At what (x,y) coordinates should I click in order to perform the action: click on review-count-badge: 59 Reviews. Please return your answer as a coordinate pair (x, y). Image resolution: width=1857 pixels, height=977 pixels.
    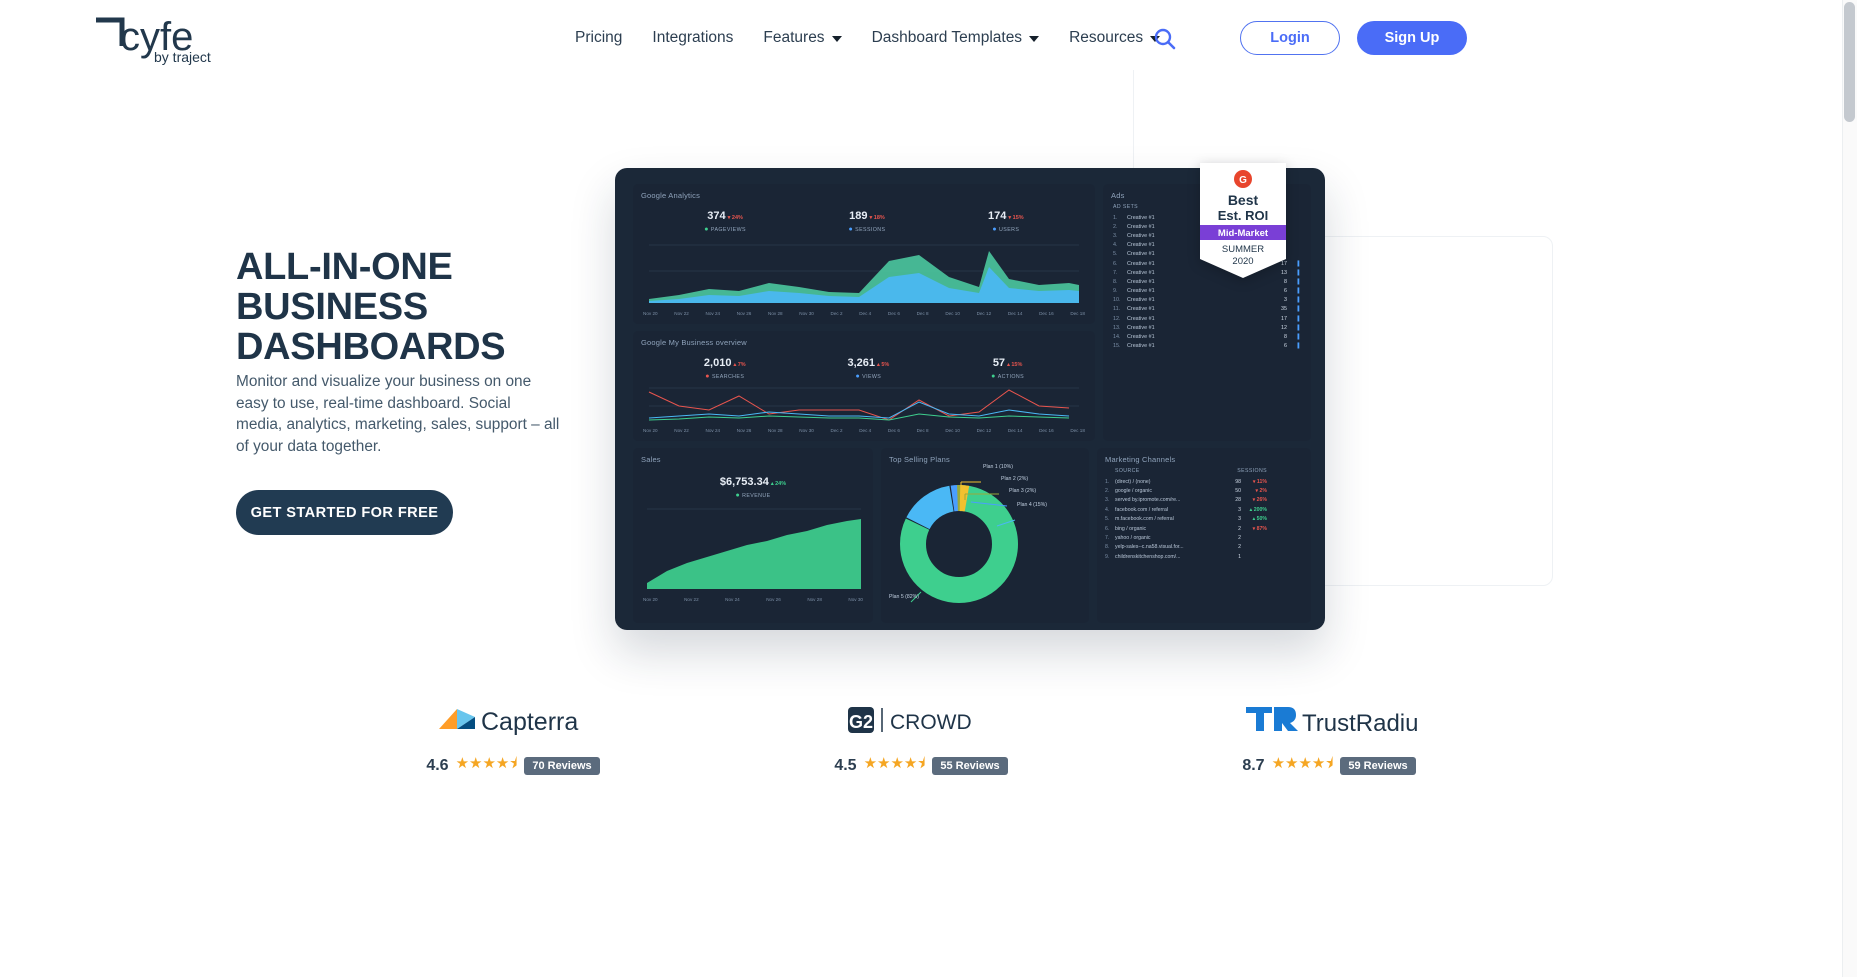
    Looking at the image, I should click on (1378, 765).